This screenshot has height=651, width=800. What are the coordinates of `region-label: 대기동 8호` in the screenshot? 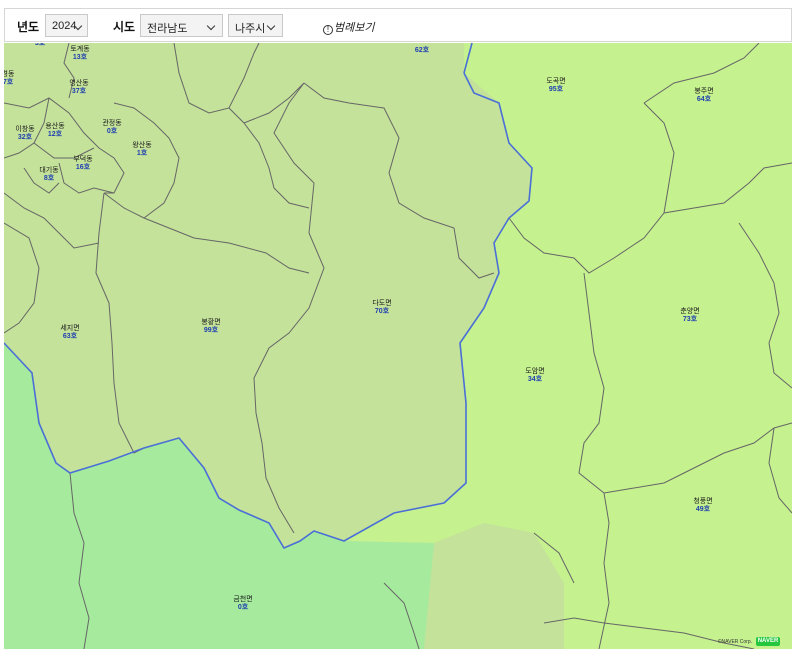 It's located at (48, 175).